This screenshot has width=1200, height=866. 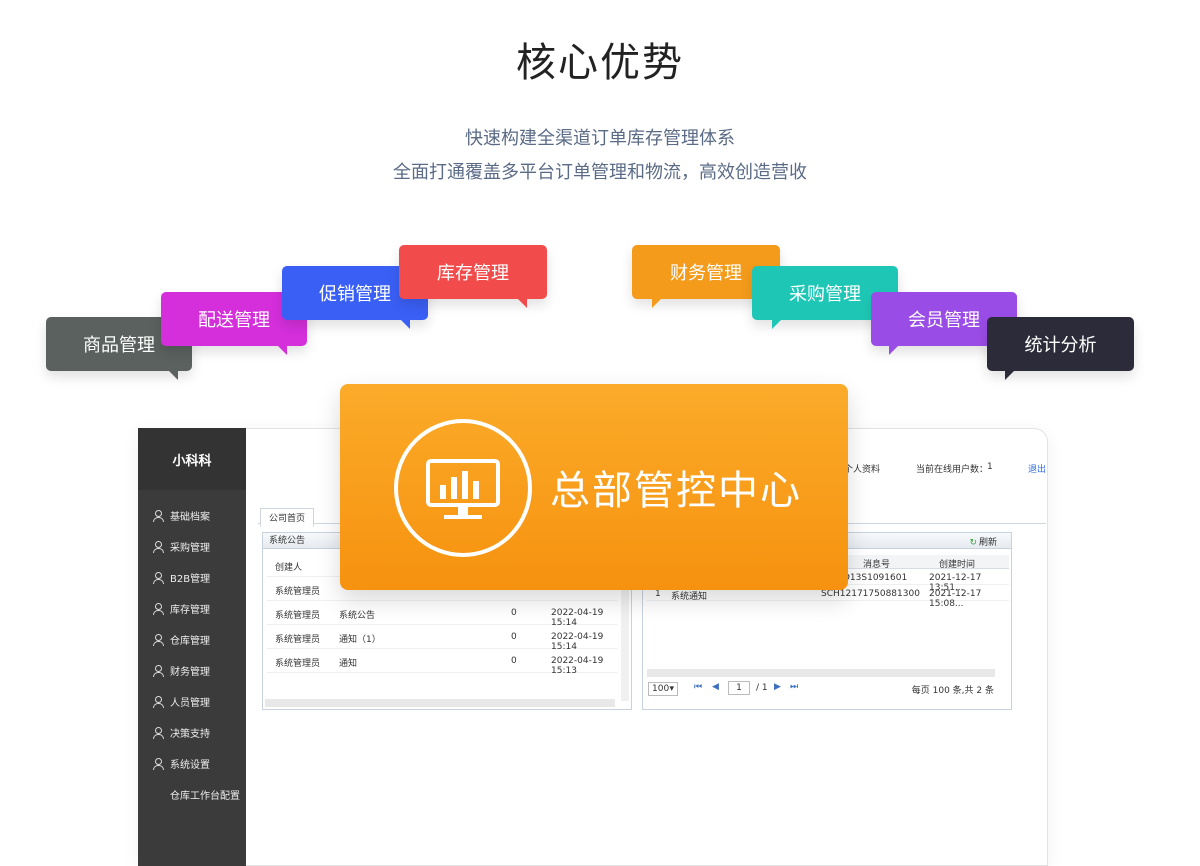 I want to click on sidebar-item-label: 基础档案, so click(x=190, y=517).